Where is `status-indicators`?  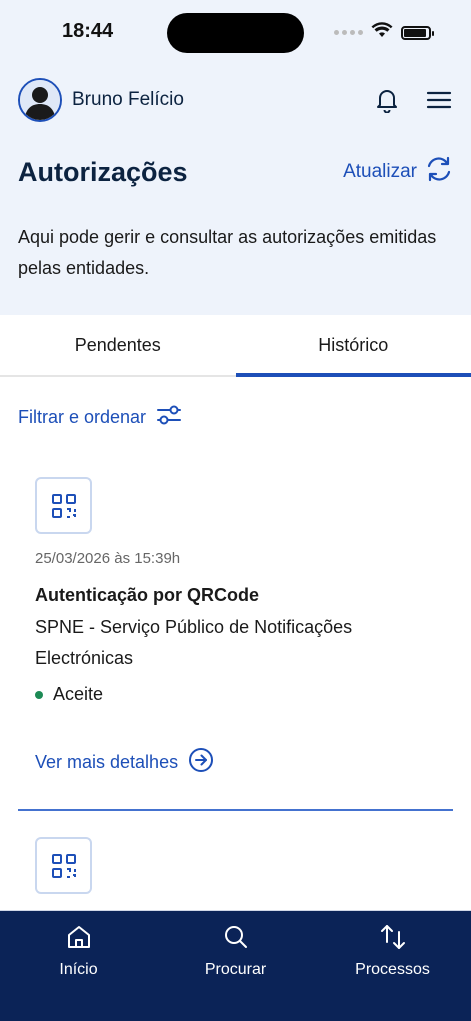 status-indicators is located at coordinates (384, 32).